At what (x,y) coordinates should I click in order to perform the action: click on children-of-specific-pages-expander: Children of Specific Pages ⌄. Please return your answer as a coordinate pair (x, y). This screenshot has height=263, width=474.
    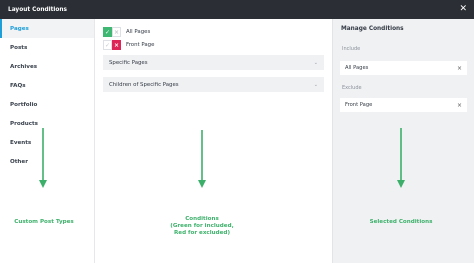
    Looking at the image, I should click on (213, 84).